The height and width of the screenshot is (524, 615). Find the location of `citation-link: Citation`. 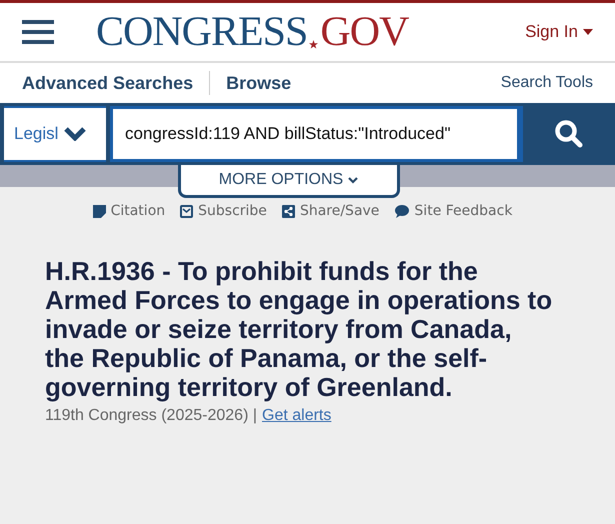

citation-link: Citation is located at coordinates (129, 211).